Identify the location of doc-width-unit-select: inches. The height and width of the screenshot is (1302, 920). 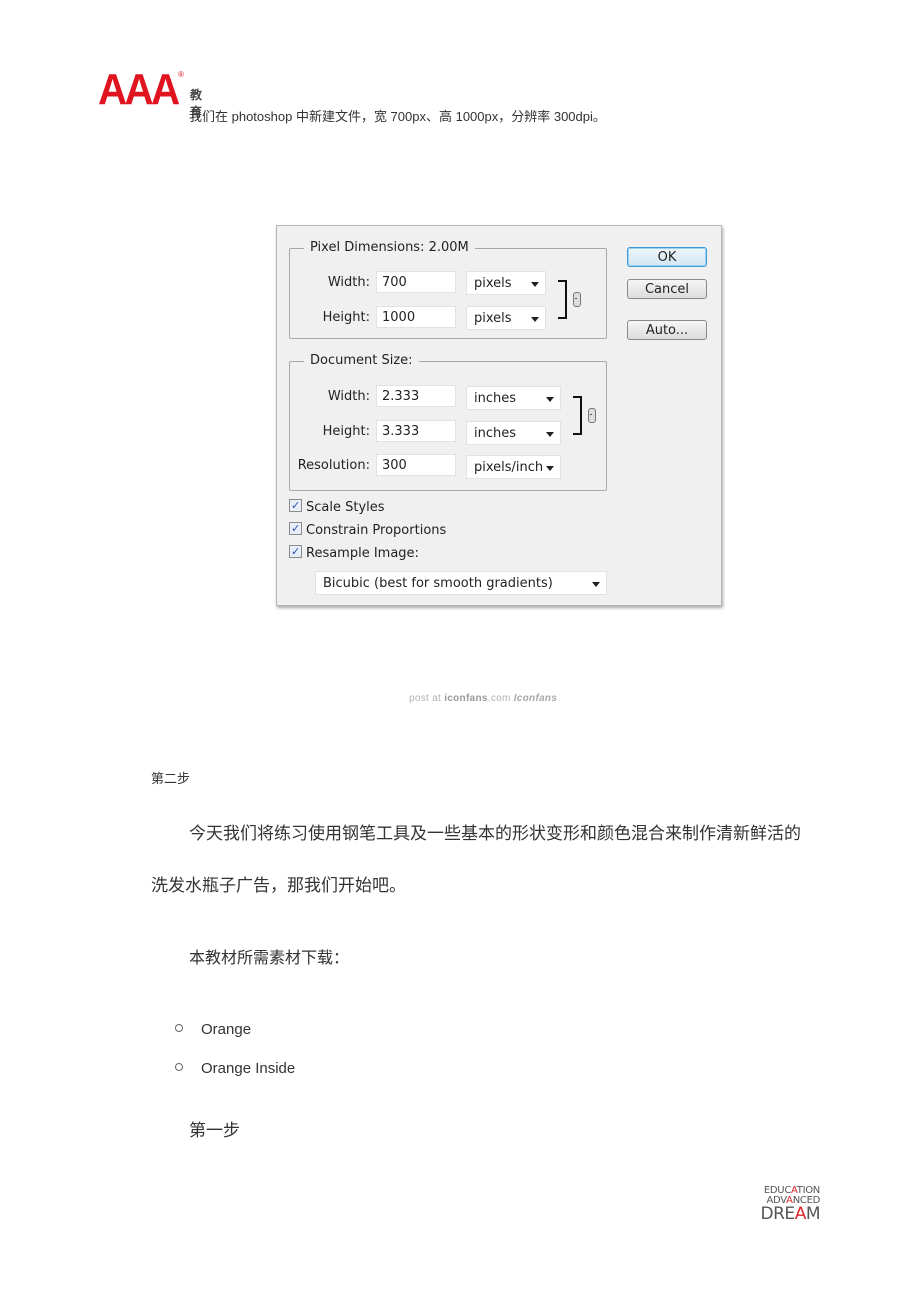
(513, 398).